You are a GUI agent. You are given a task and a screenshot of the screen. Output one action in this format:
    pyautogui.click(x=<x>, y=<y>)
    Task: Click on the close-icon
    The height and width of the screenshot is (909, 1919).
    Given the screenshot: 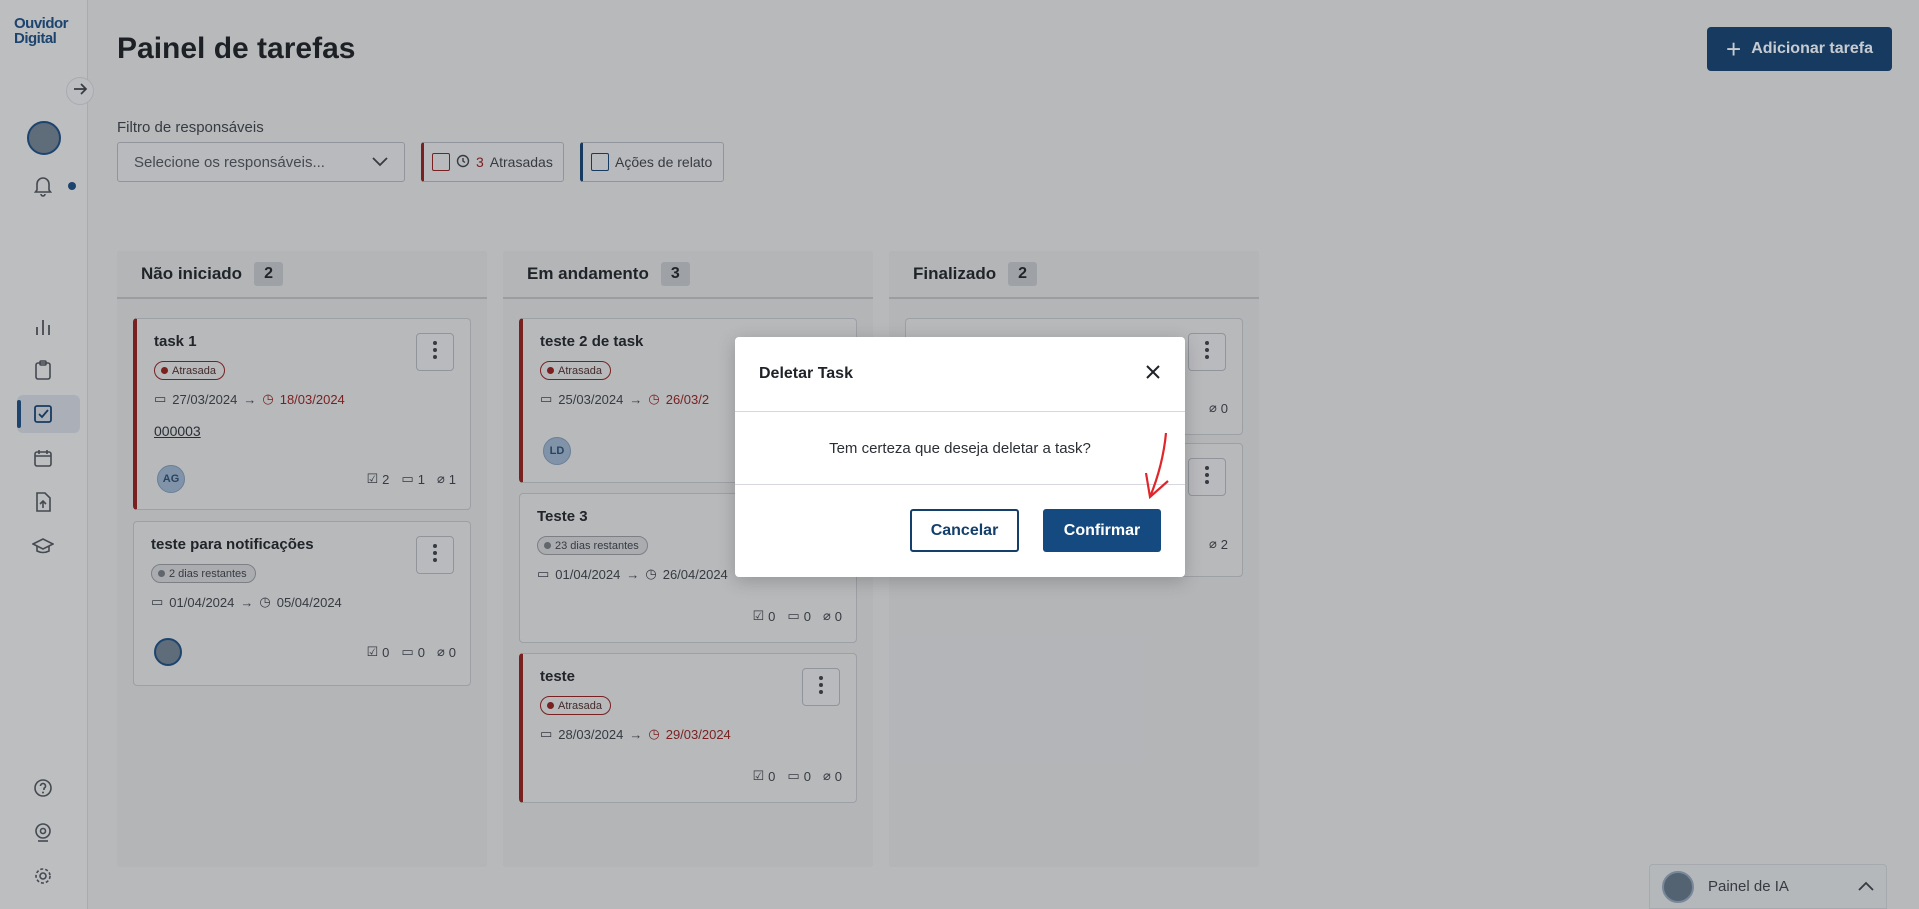 What is the action you would take?
    pyautogui.click(x=1153, y=374)
    